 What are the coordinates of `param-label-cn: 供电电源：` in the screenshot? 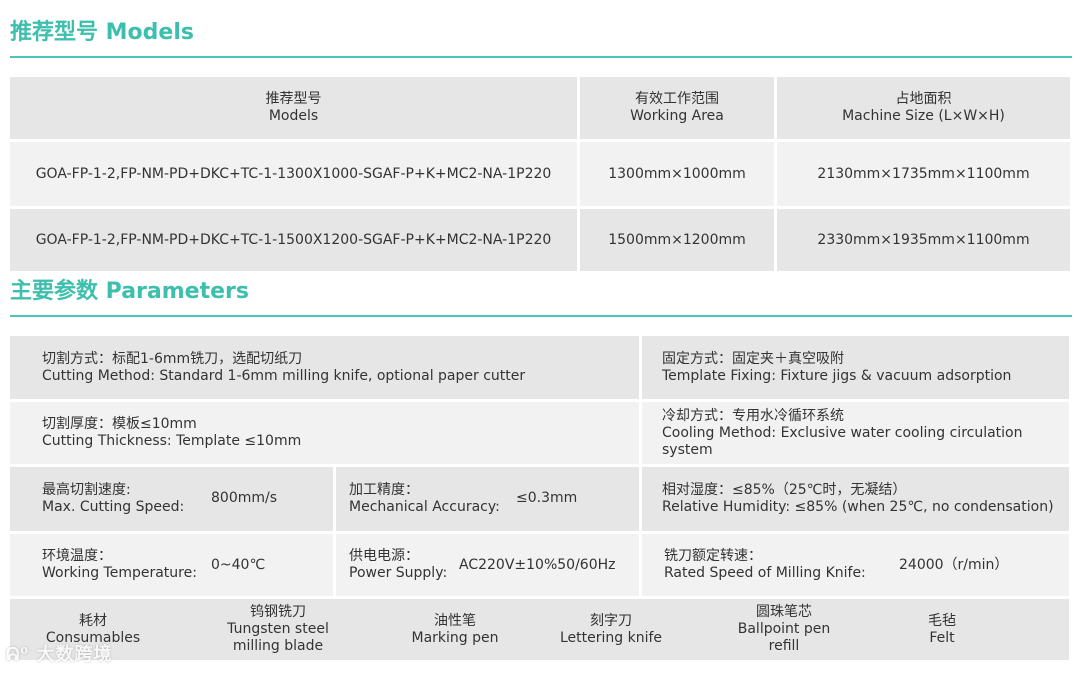 It's located at (384, 556).